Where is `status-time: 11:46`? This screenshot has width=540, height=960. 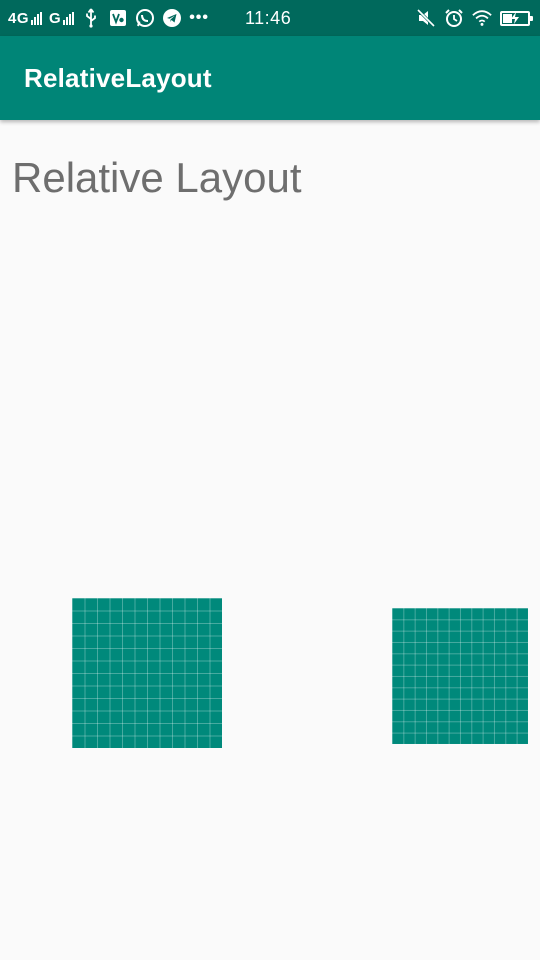
status-time: 11:46 is located at coordinates (268, 18).